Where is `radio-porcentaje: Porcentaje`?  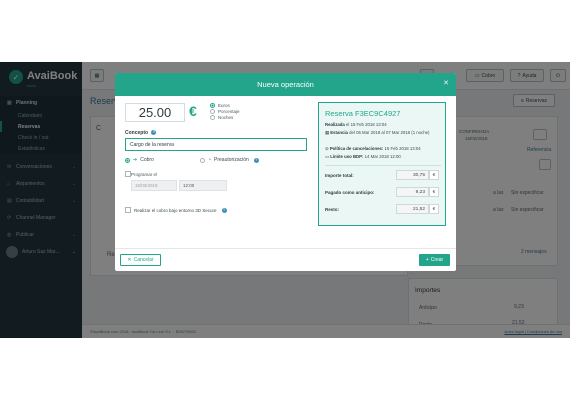 radio-porcentaje: Porcentaje is located at coordinates (225, 111).